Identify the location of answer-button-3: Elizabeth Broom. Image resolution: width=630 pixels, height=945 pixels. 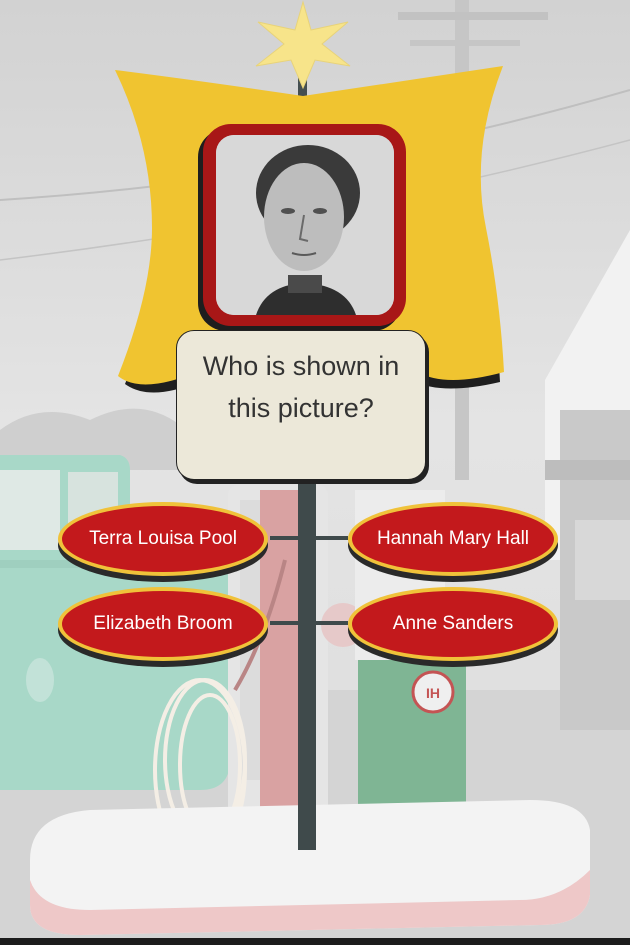
(163, 624).